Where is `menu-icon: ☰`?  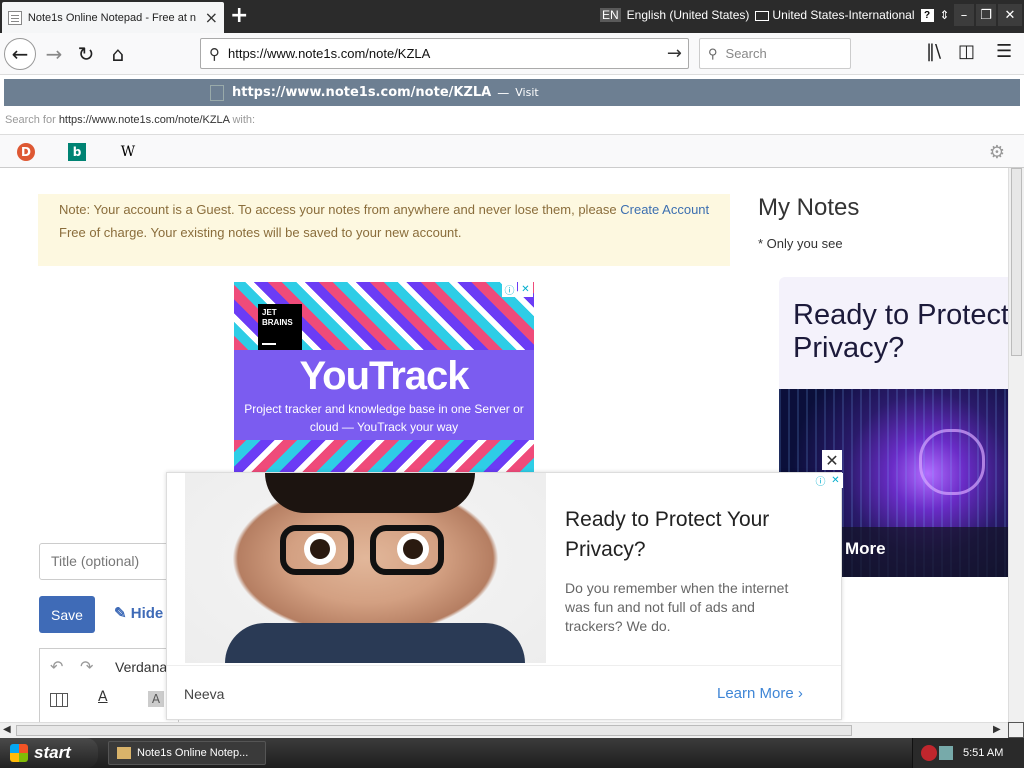
menu-icon: ☰ is located at coordinates (1004, 51).